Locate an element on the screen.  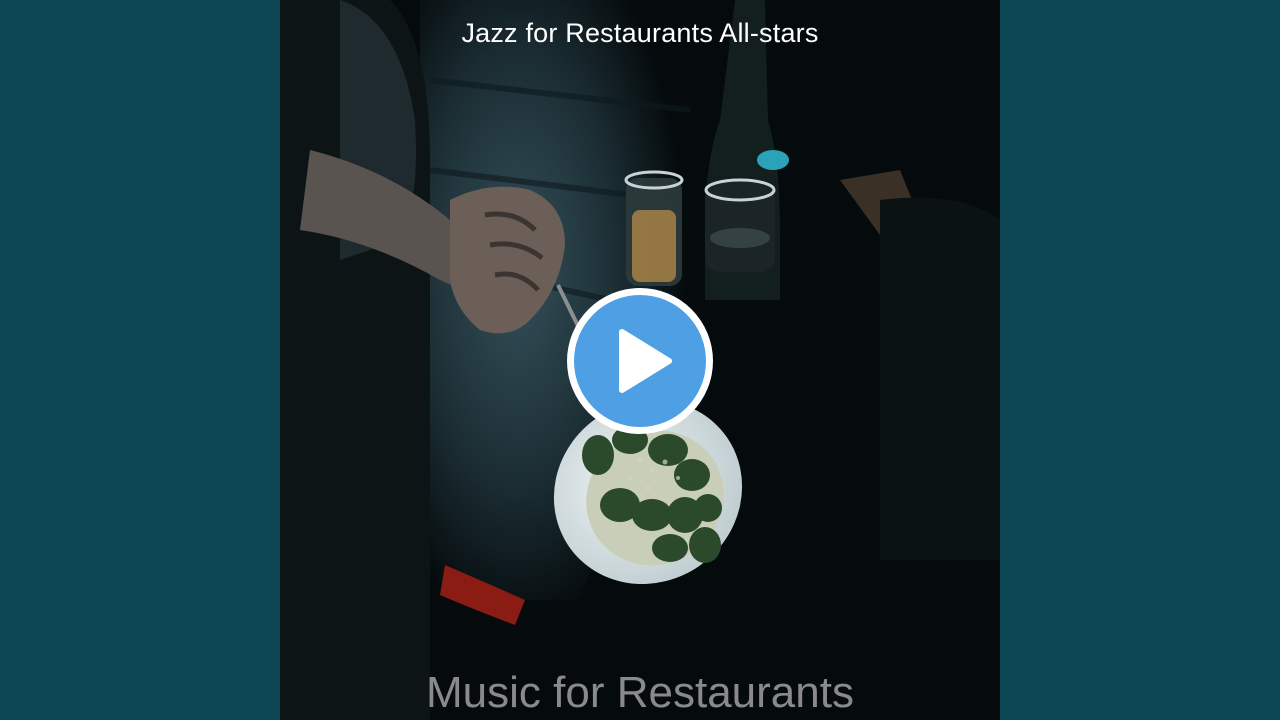
artist-title: Jazz for Restaurants All-stars is located at coordinates (640, 33).